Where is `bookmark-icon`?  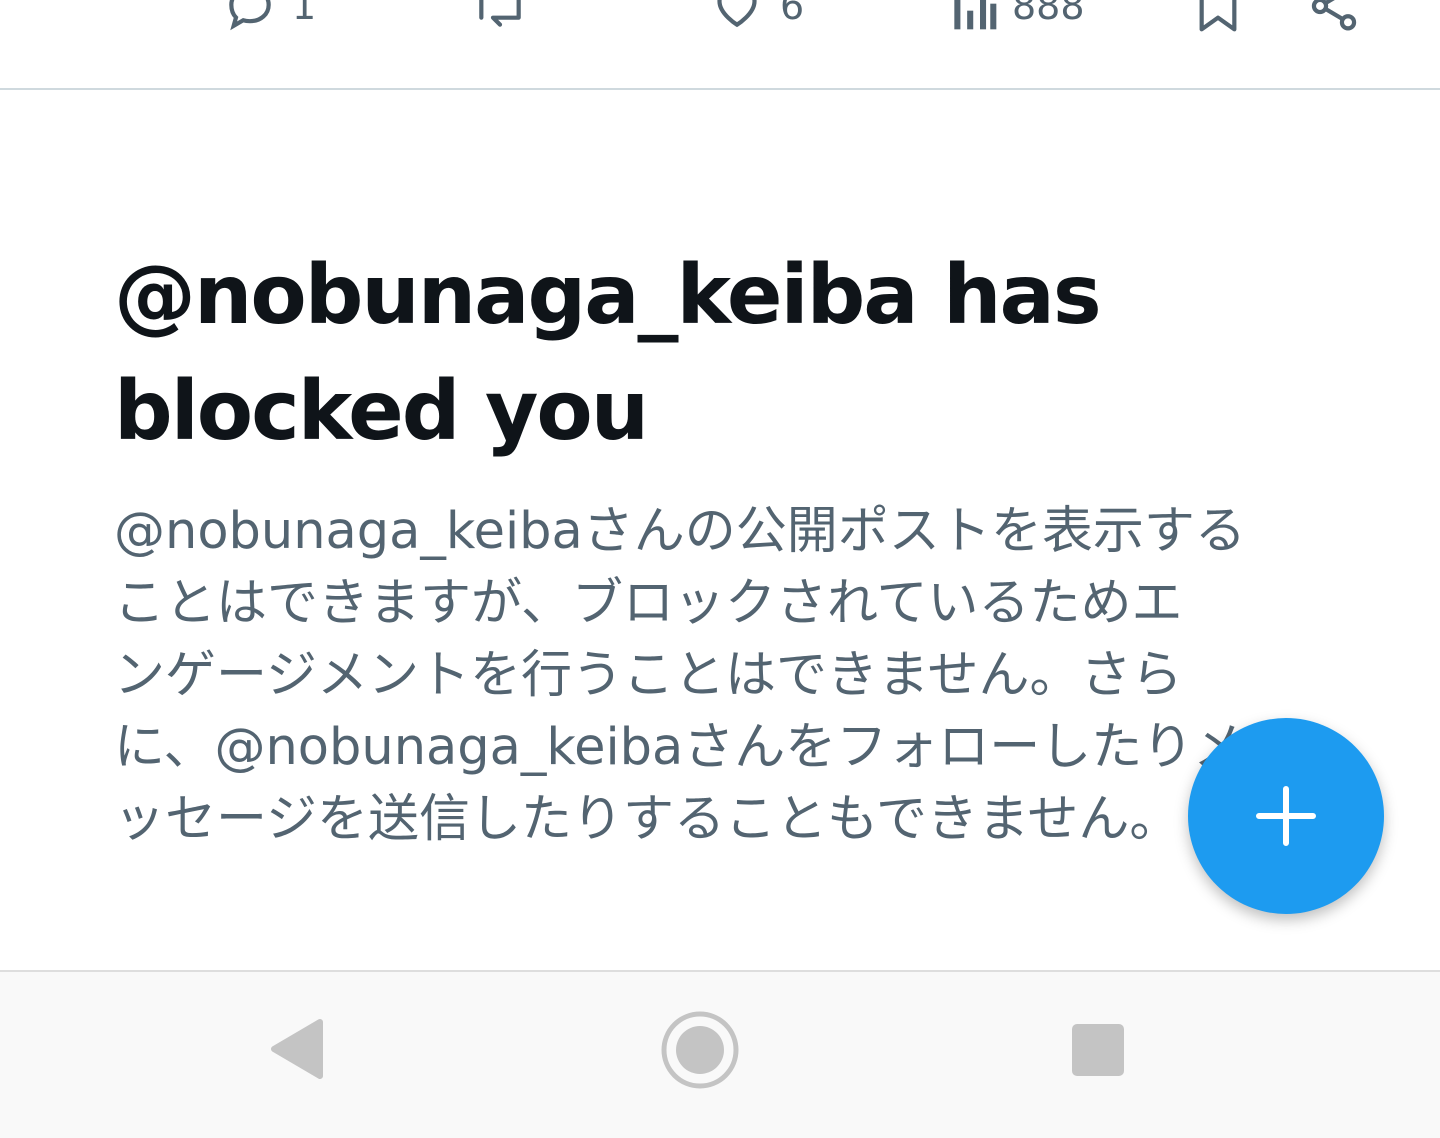
bookmark-icon is located at coordinates (1218, 16).